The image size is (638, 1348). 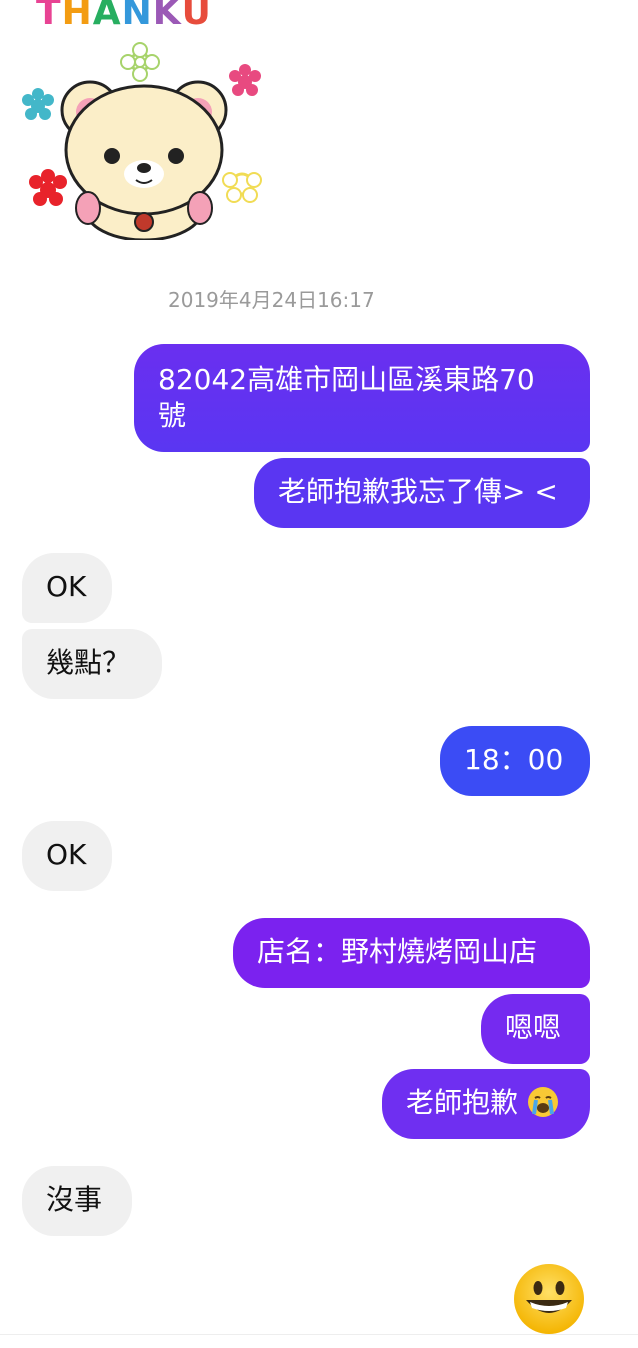 I want to click on message-bubble-outgoing: 18：00, so click(x=515, y=761).